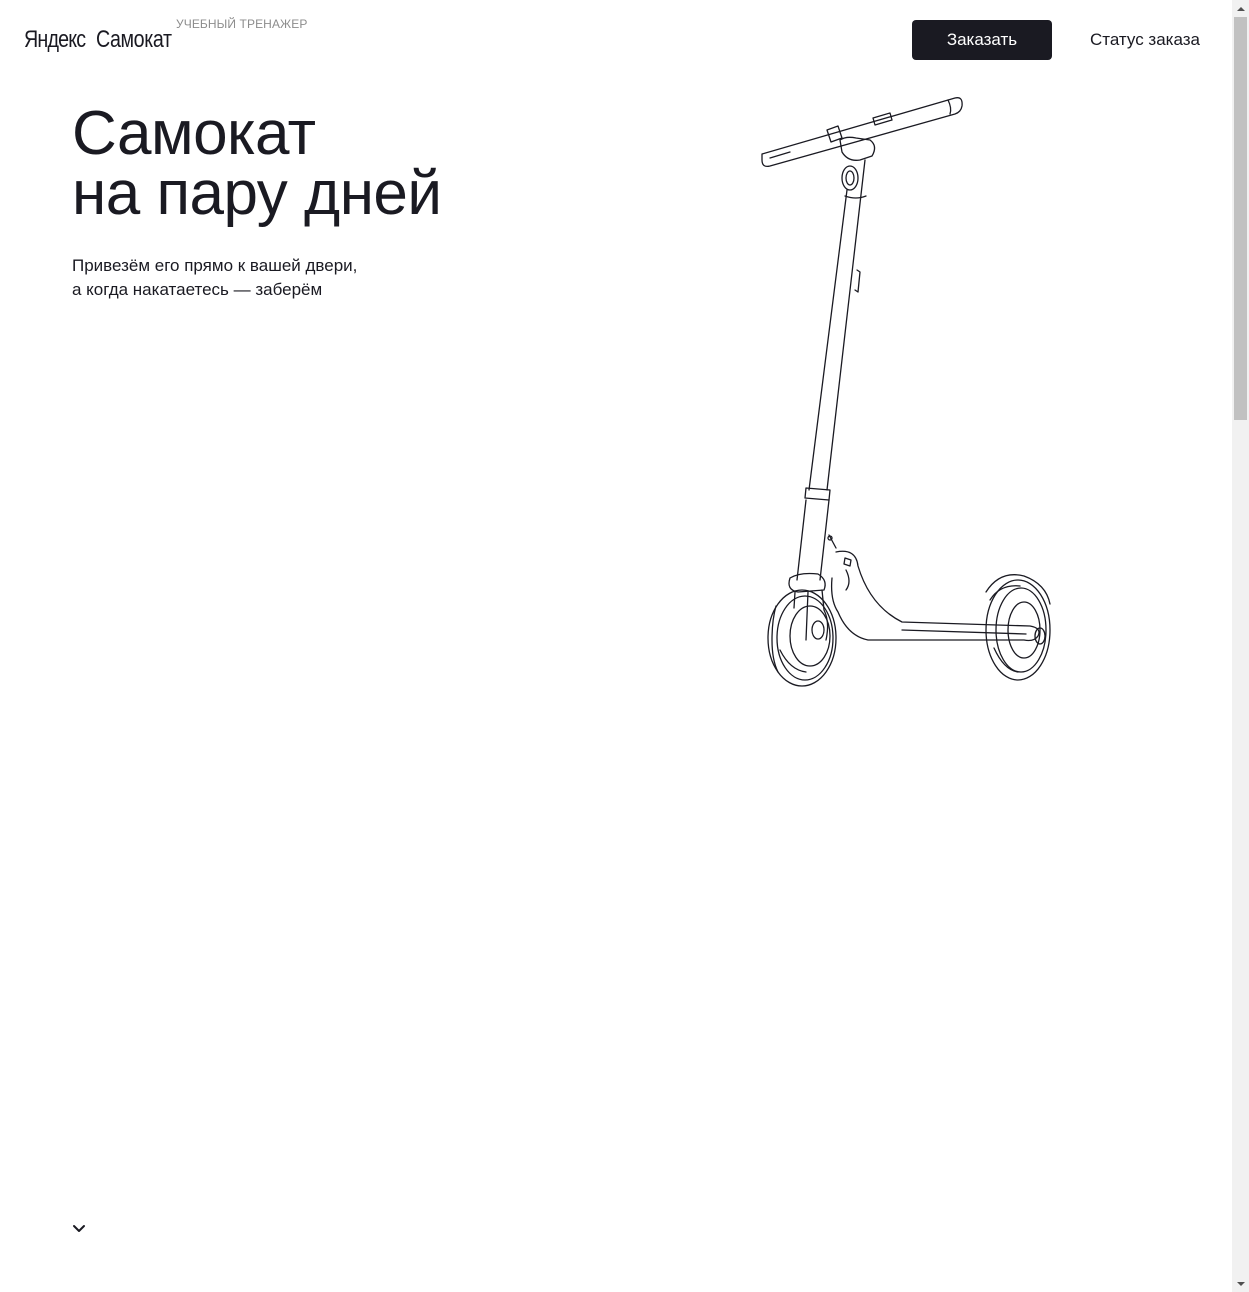  I want to click on page-title: Самокат на пару дней, so click(257, 163).